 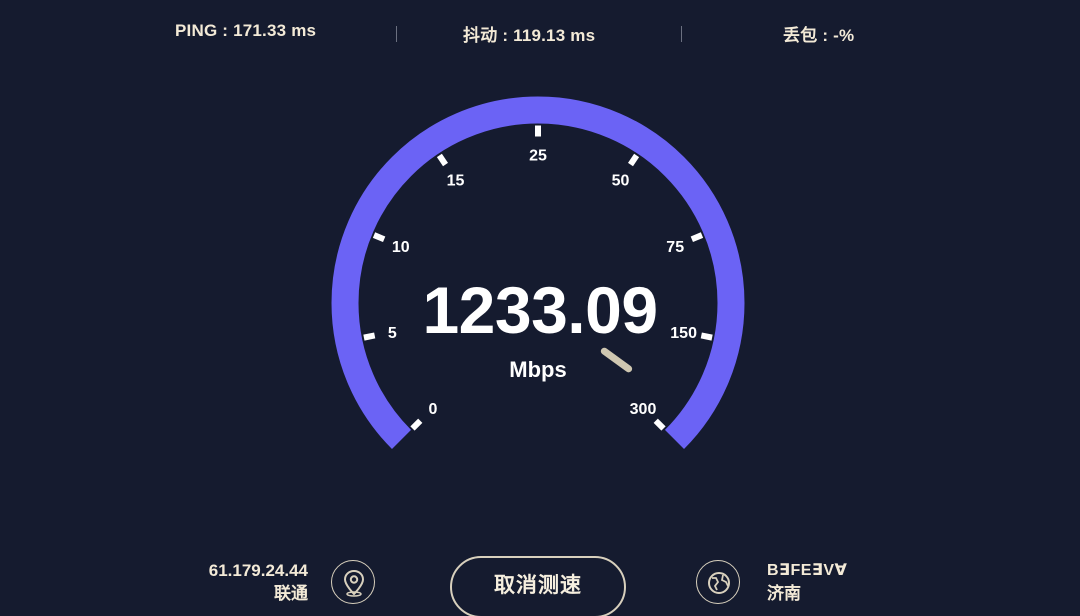 What do you see at coordinates (249, 583) in the screenshot?
I see `client-info: 61.179.24.44 联通` at bounding box center [249, 583].